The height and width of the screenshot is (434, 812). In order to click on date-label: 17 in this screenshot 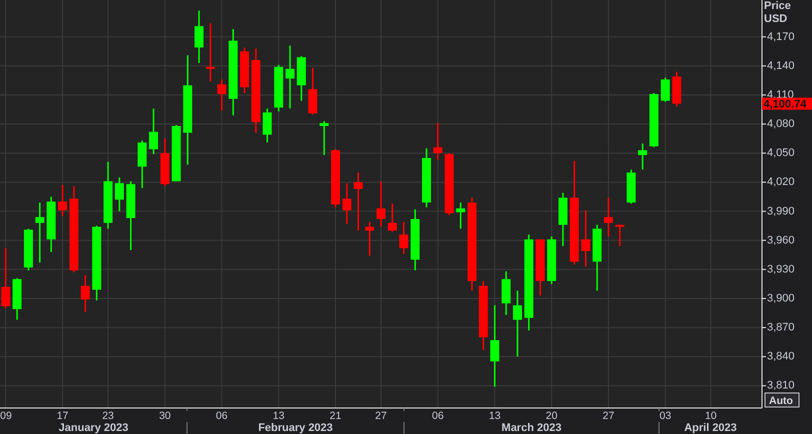, I will do `click(62, 416)`.